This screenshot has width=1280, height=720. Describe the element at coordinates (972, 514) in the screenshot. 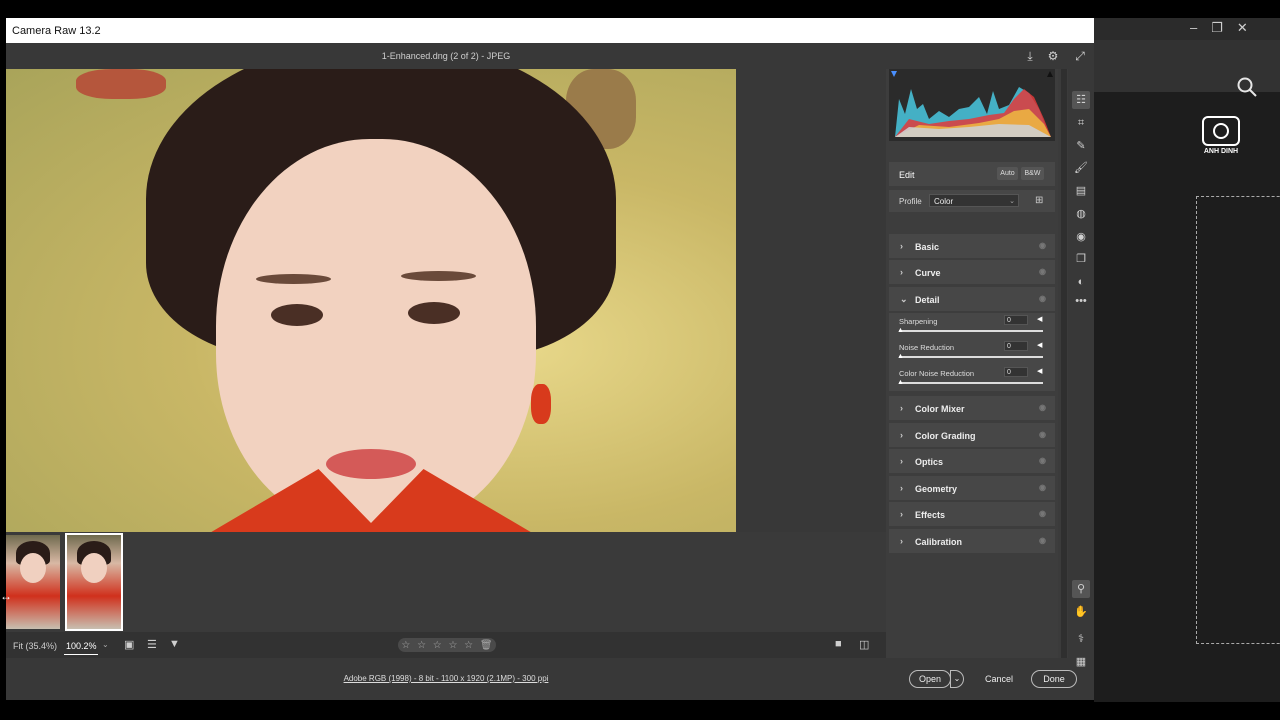

I see `section-effects: › Effects ◉` at that location.